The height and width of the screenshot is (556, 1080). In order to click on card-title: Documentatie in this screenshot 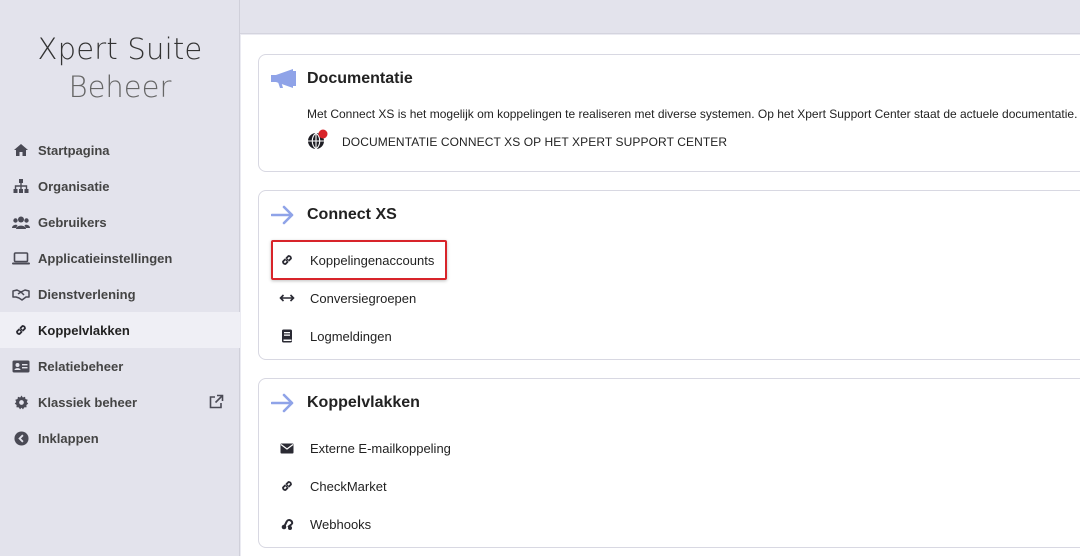, I will do `click(360, 78)`.